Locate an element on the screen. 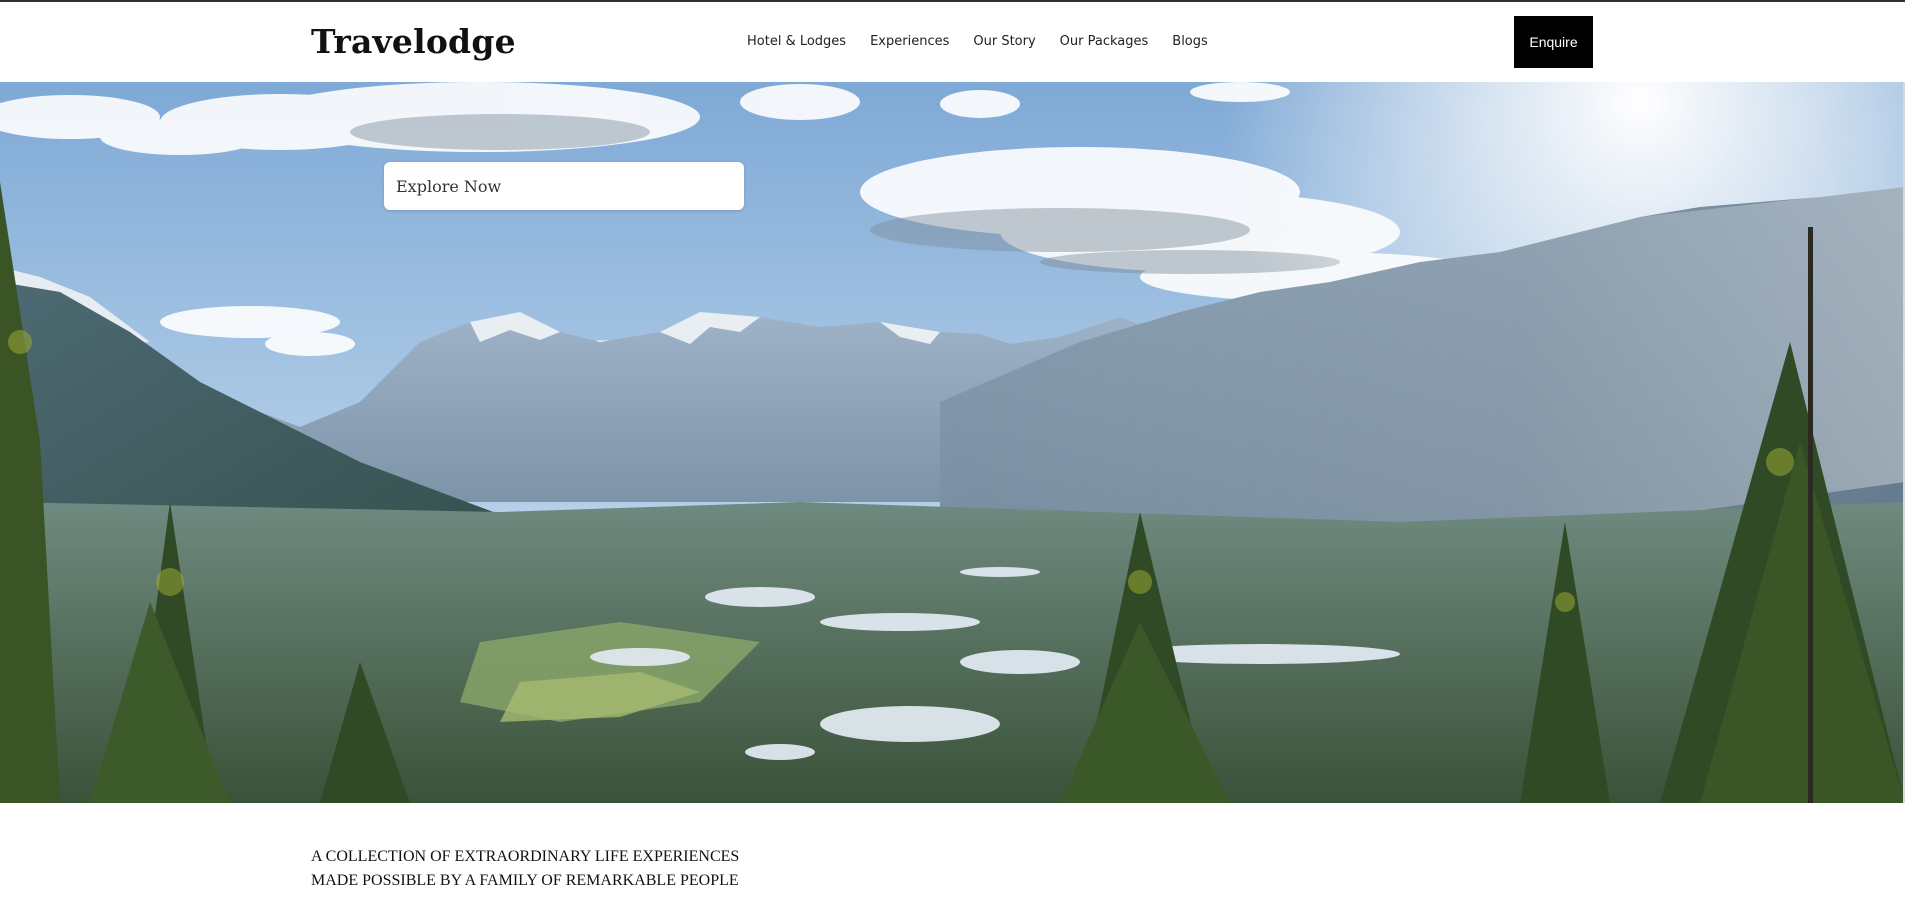  explore-now-button: Explore Now is located at coordinates (564, 186).